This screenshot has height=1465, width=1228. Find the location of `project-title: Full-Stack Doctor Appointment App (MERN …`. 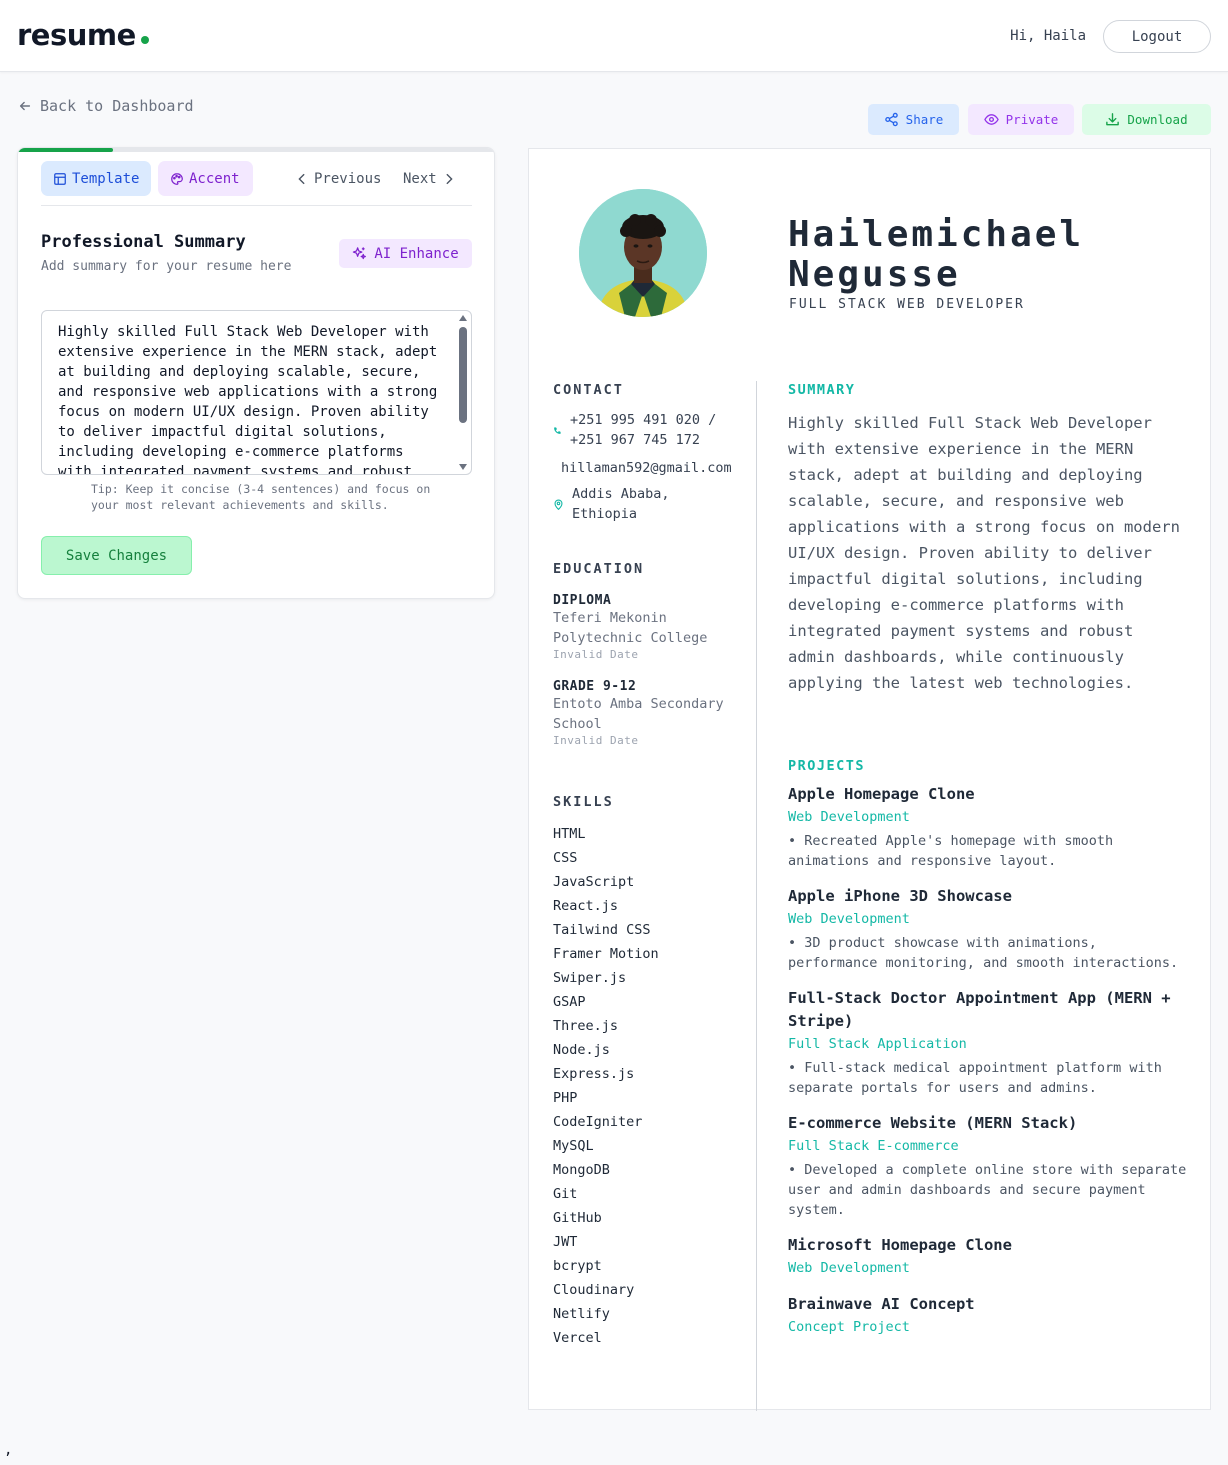

project-title: Full-Stack Doctor Appointment App (MERN … is located at coordinates (979, 1009).